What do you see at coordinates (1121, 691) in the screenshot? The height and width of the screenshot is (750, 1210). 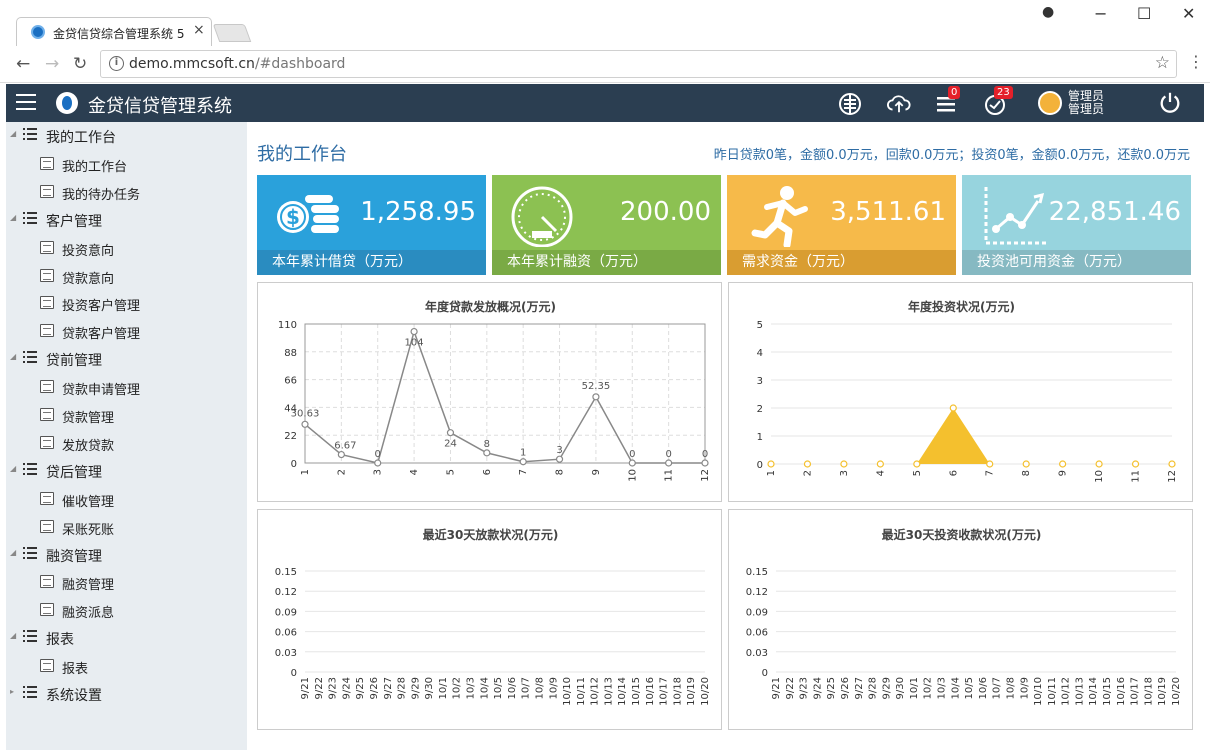 I see `x-tick-label: 10/16` at bounding box center [1121, 691].